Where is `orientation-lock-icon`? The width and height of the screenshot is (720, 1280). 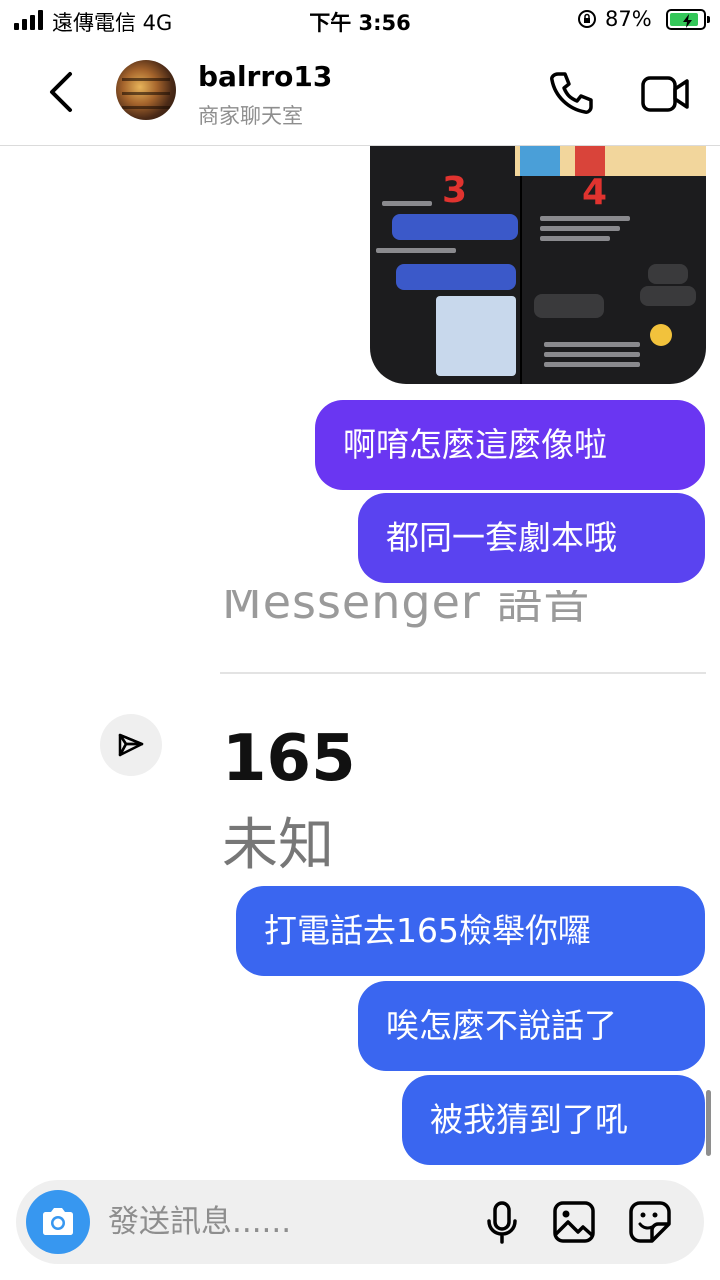 orientation-lock-icon is located at coordinates (587, 19).